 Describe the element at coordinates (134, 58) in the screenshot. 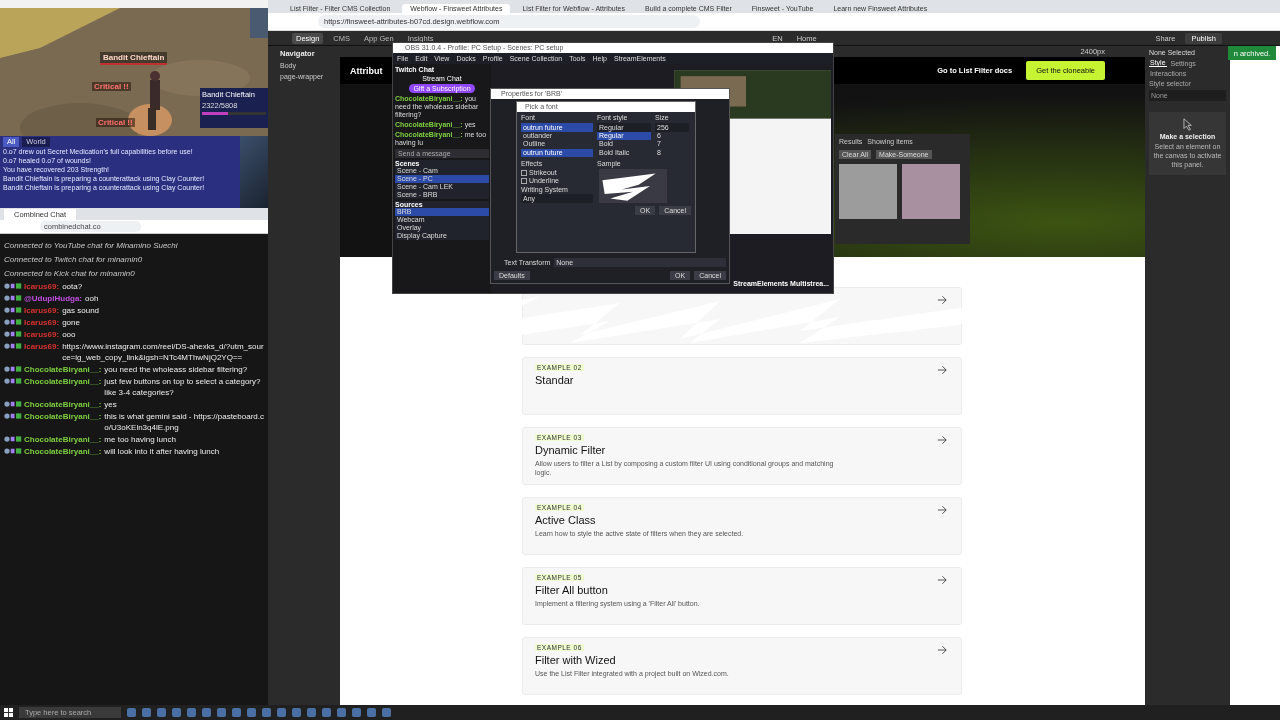

I see `enemy-nameplate: Bandit Chieftain` at that location.